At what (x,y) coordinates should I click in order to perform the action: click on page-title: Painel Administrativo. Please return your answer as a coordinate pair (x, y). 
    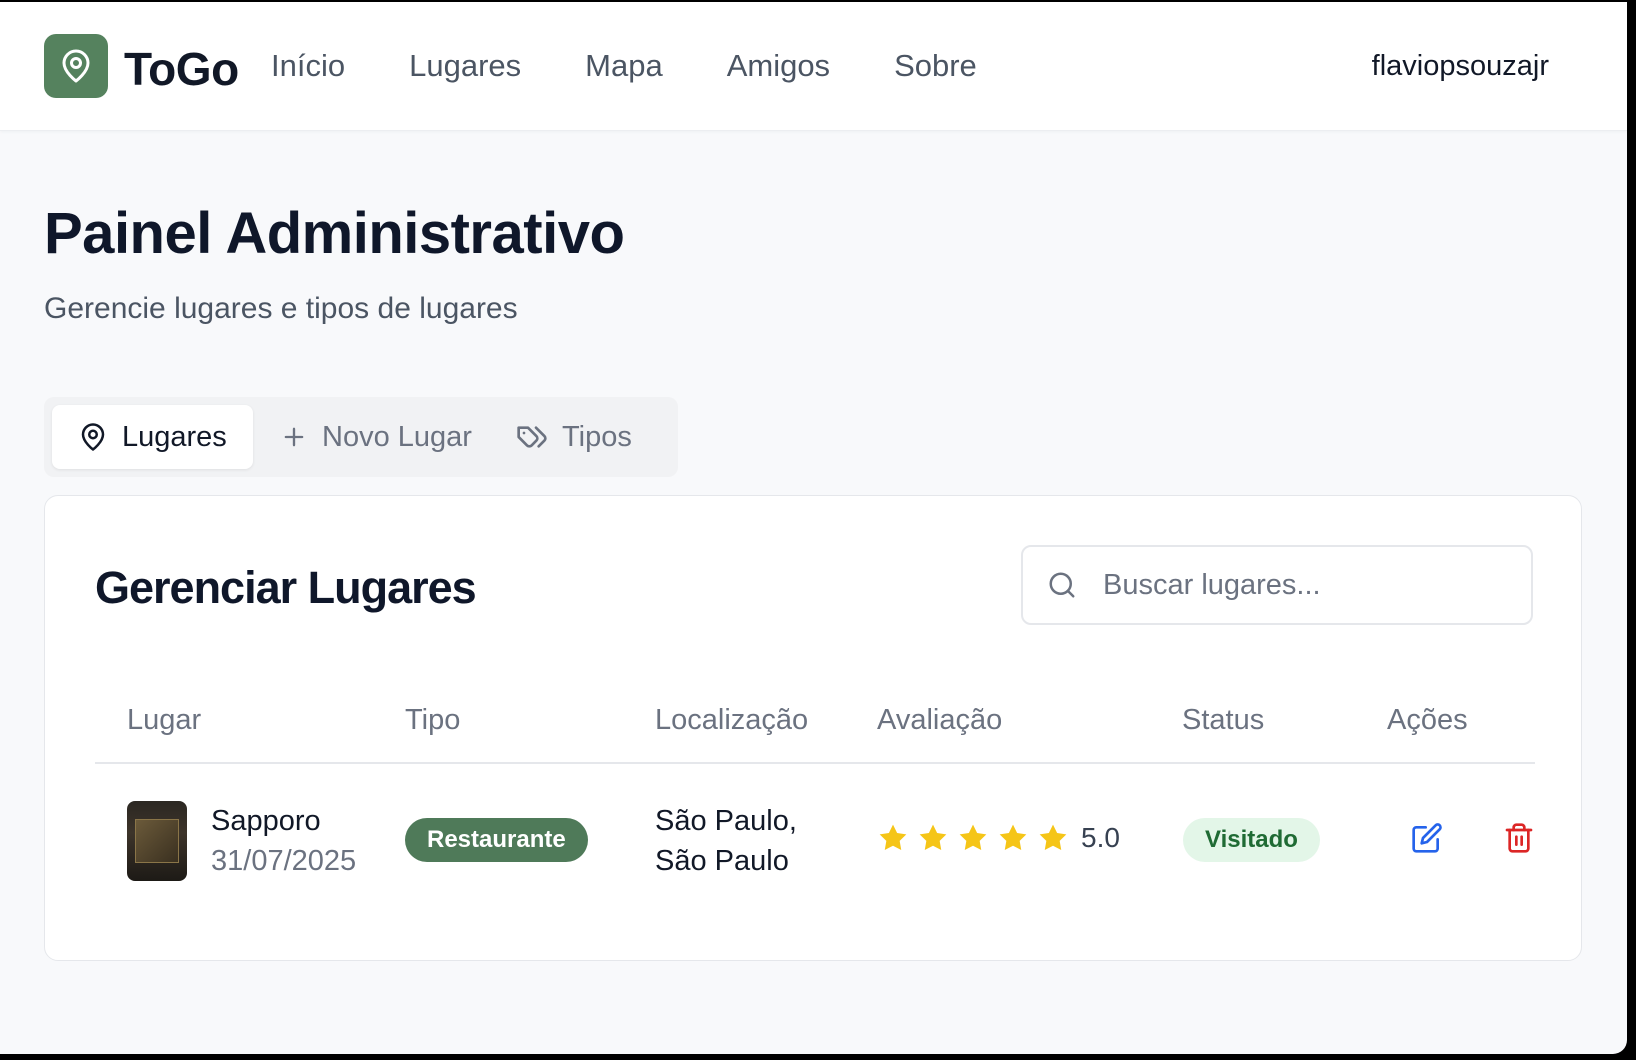
    Looking at the image, I should click on (334, 233).